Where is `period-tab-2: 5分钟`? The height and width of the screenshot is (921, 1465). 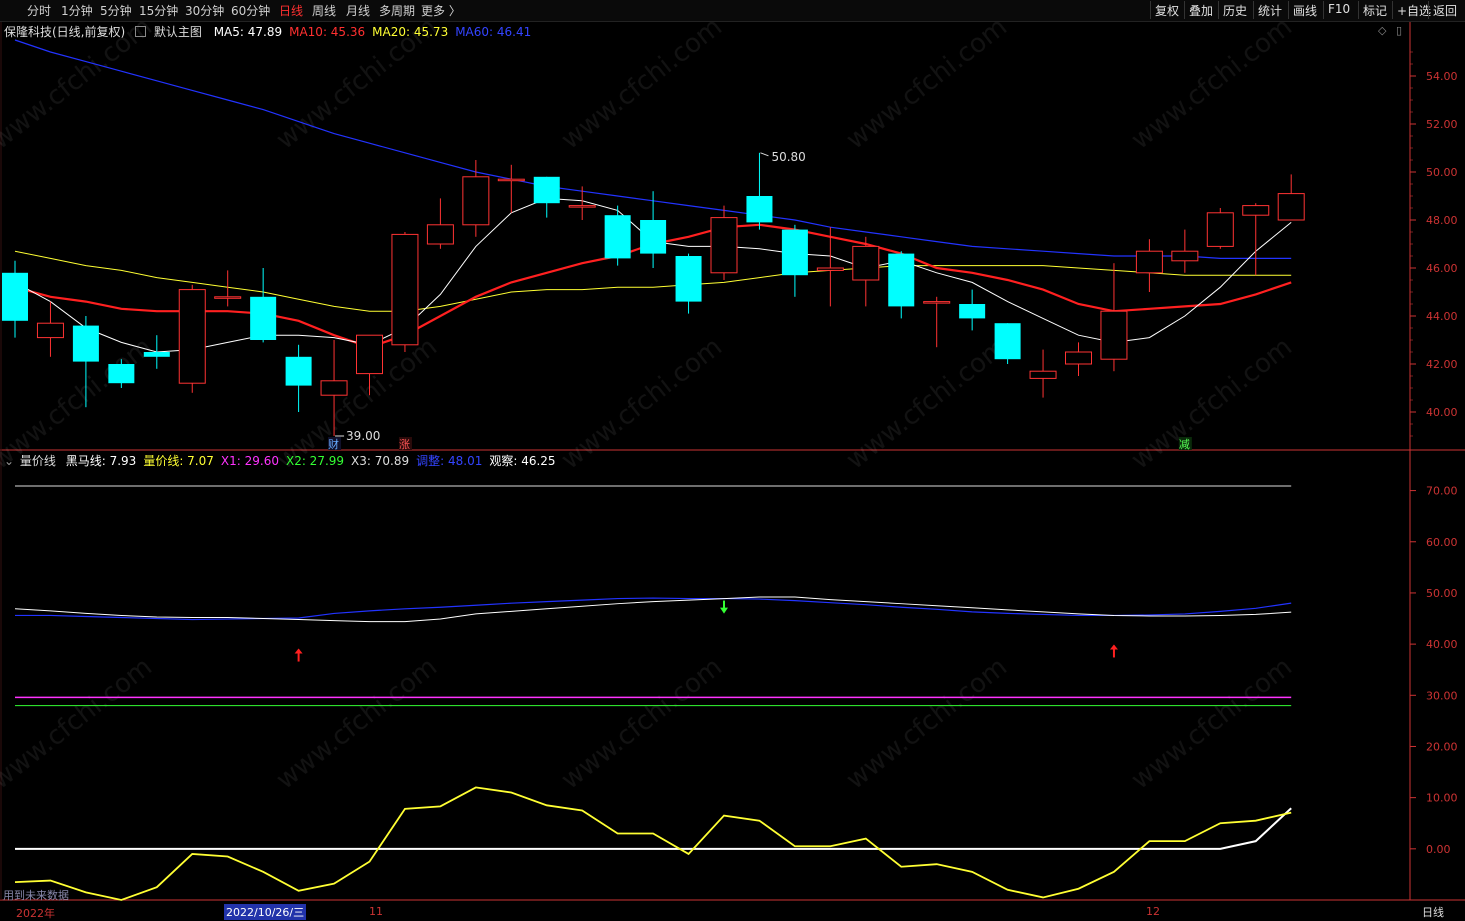
period-tab-2: 5分钟 is located at coordinates (116, 10).